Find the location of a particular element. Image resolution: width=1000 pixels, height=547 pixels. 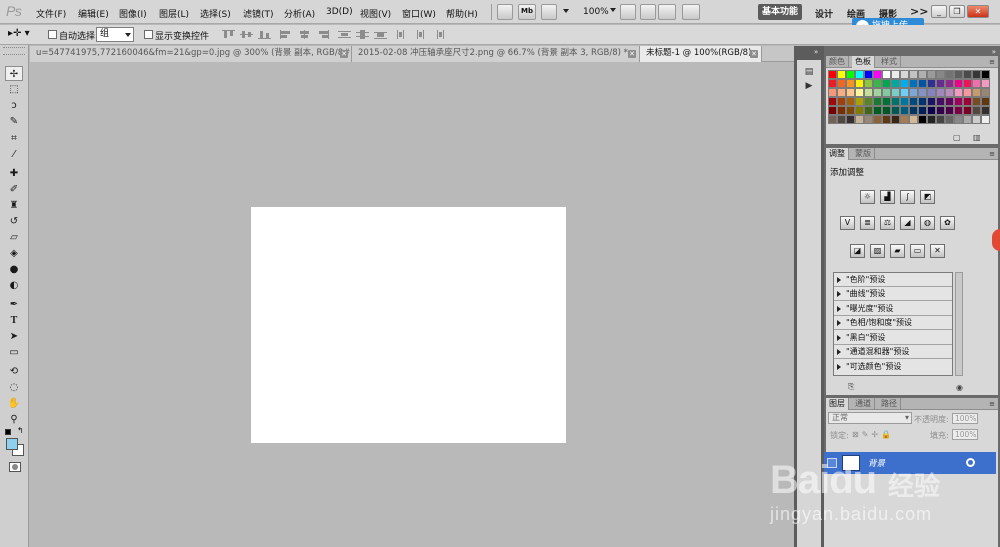

preset-item: "色阶"预设 is located at coordinates (893, 280).